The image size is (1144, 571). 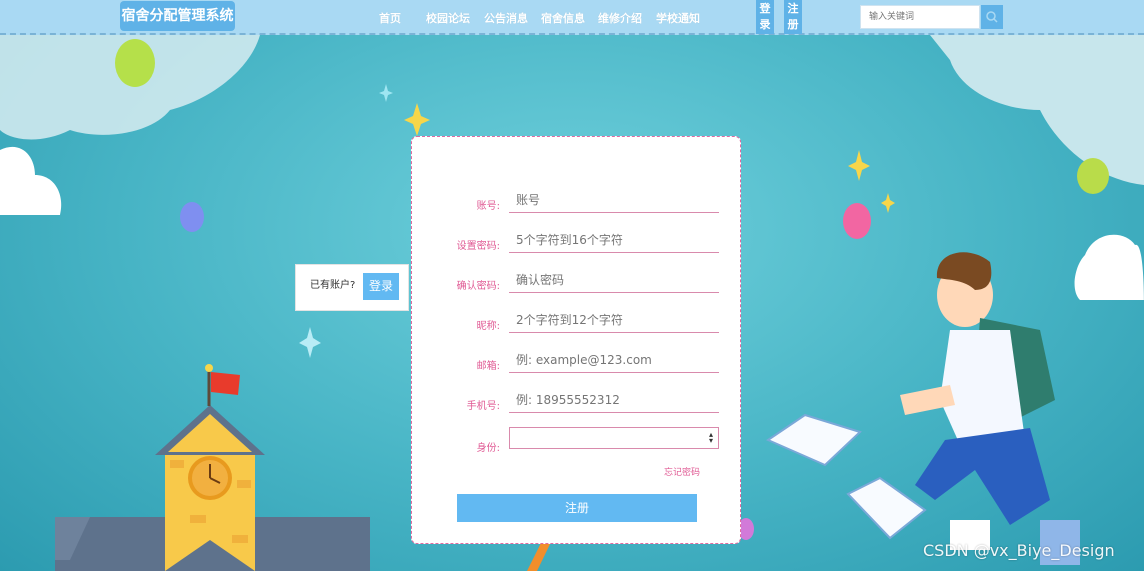 What do you see at coordinates (333, 285) in the screenshot?
I see `has-account-text: 已有账户?` at bounding box center [333, 285].